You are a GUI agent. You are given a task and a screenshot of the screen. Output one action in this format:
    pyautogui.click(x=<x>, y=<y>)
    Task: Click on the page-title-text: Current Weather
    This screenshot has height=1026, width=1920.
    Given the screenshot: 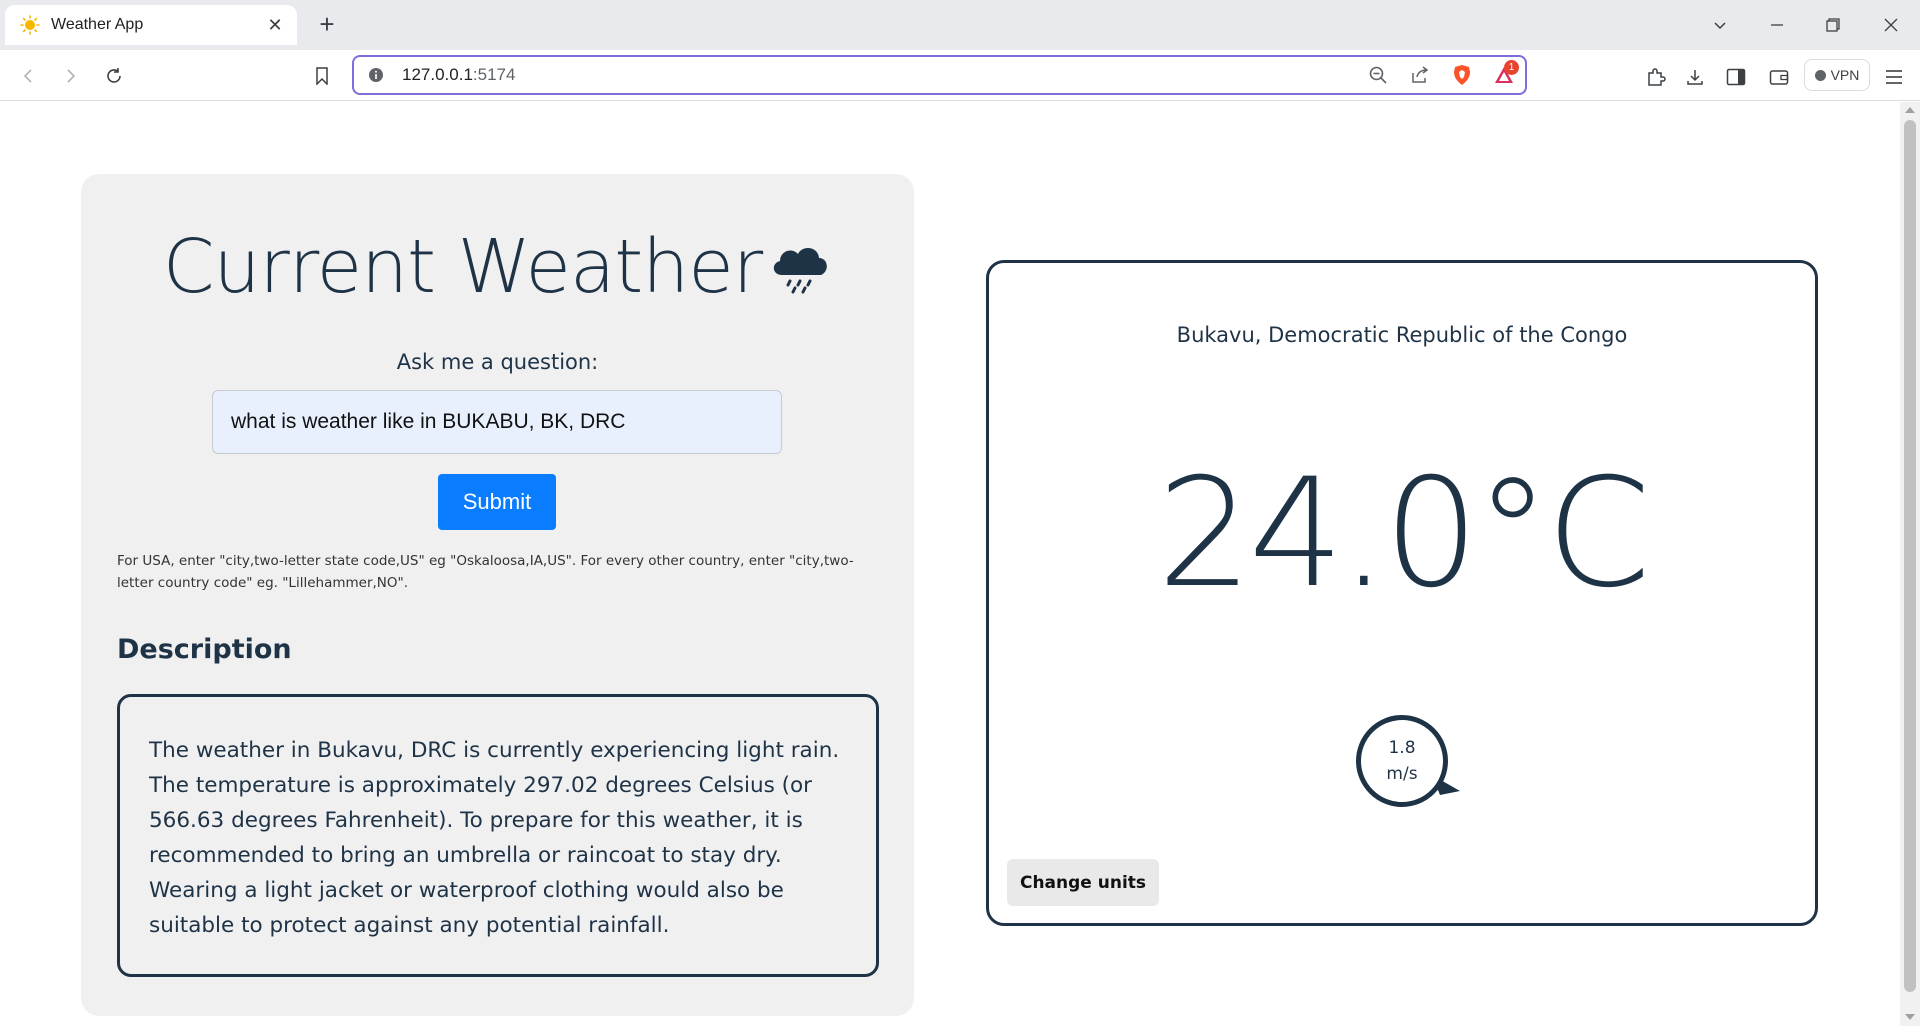 What is the action you would take?
    pyautogui.click(x=462, y=267)
    